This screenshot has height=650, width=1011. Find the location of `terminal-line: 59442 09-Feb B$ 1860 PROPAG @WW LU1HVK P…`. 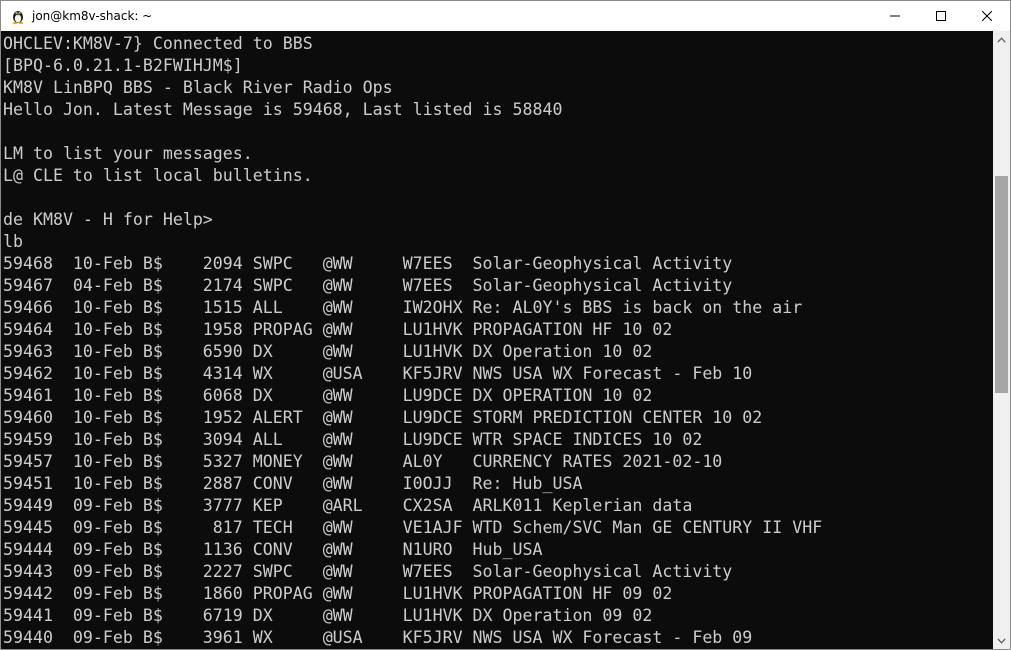

terminal-line: 59442 09-Feb B$ 1860 PROPAG @WW LU1HVK P… is located at coordinates (338, 593).